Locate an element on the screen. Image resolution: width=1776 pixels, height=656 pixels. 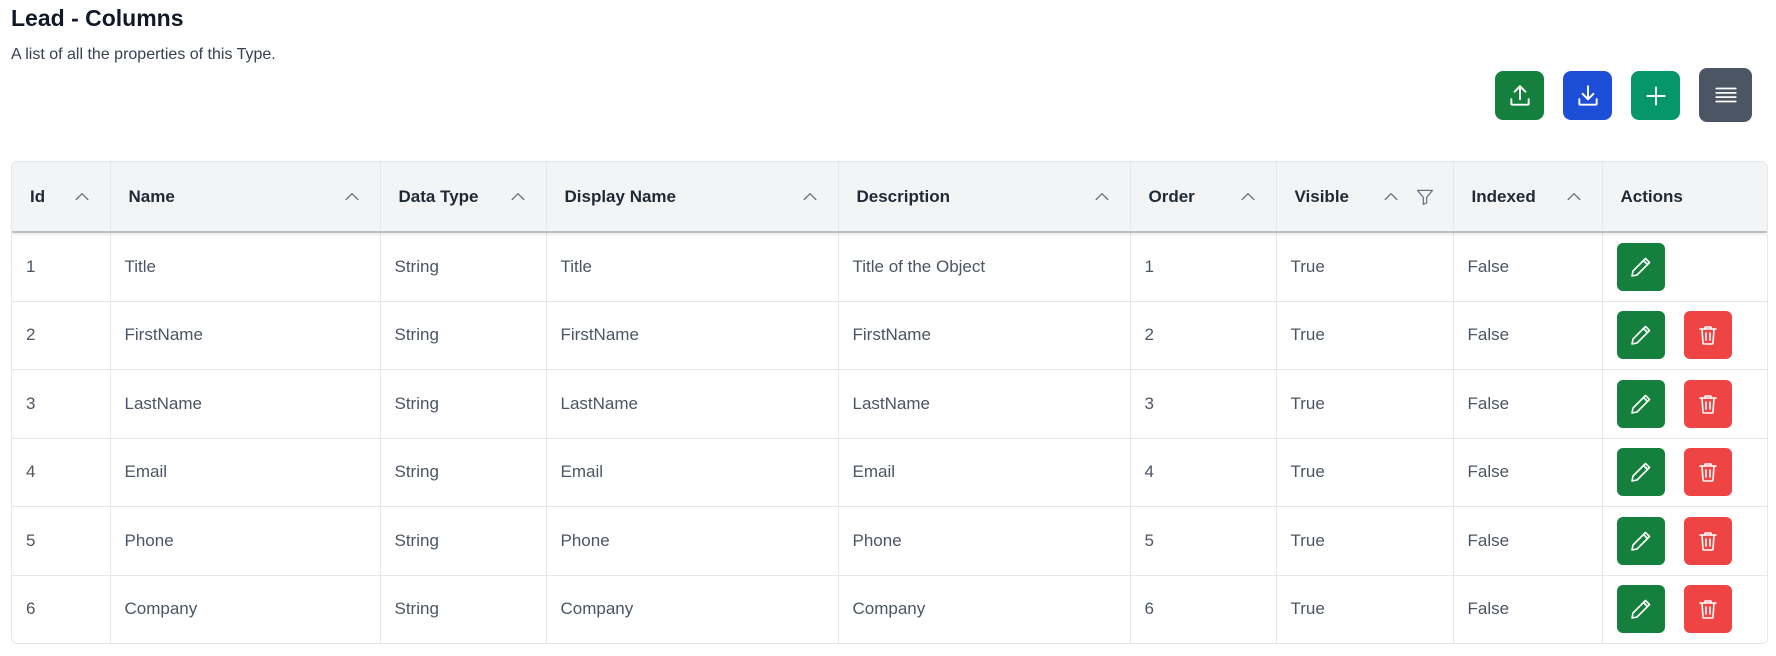
column-header-order: Order is located at coordinates (1203, 197).